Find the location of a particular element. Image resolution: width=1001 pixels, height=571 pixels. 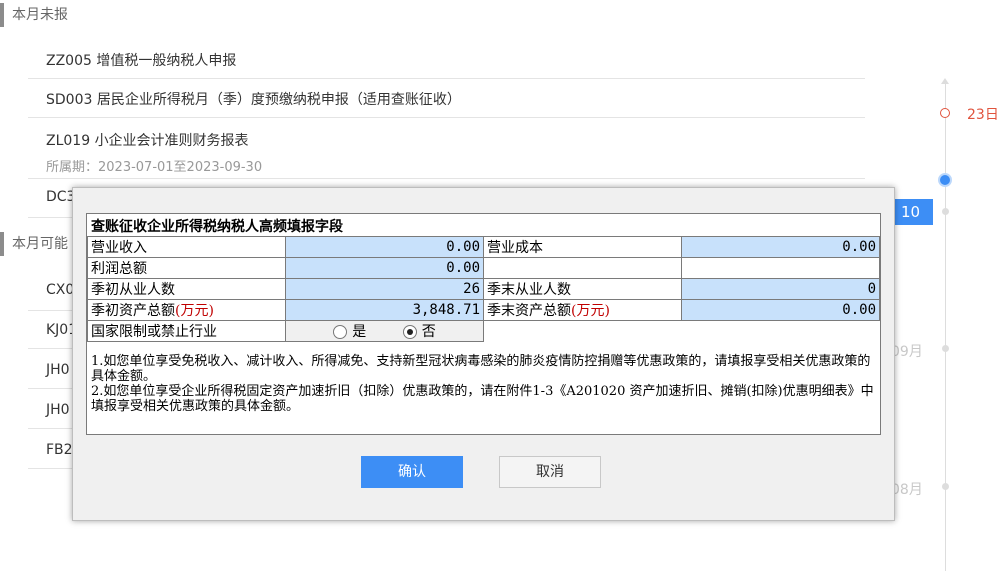

timeline-line is located at coordinates (945, 326).